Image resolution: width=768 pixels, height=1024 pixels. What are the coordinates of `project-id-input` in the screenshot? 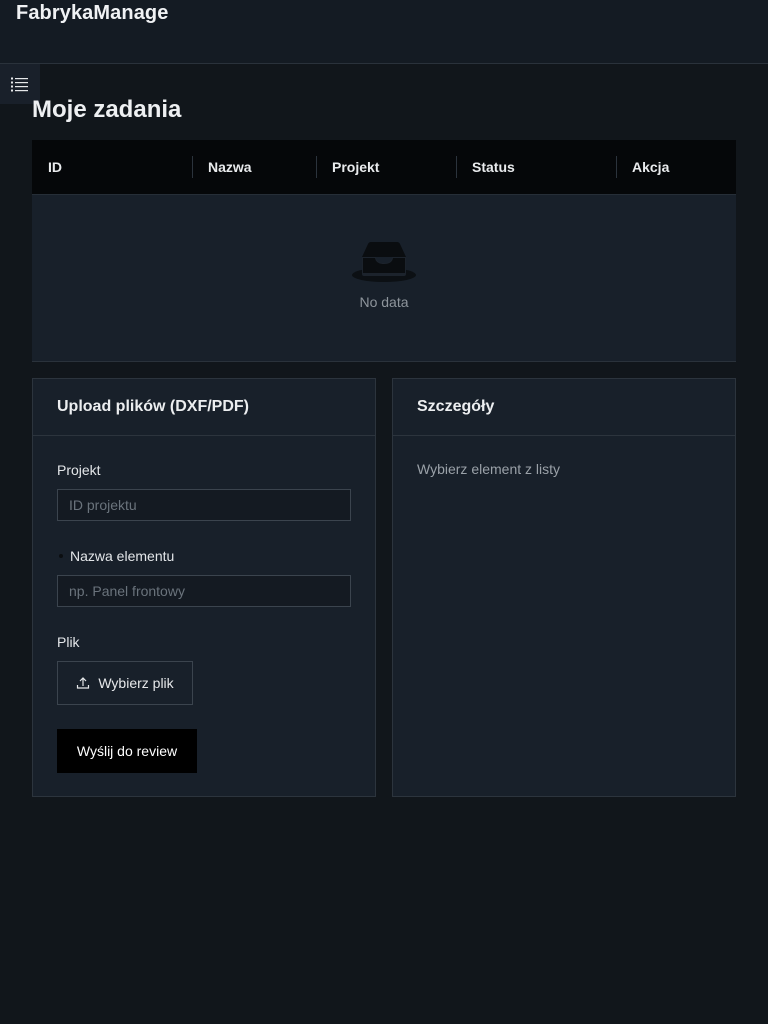 It's located at (204, 505).